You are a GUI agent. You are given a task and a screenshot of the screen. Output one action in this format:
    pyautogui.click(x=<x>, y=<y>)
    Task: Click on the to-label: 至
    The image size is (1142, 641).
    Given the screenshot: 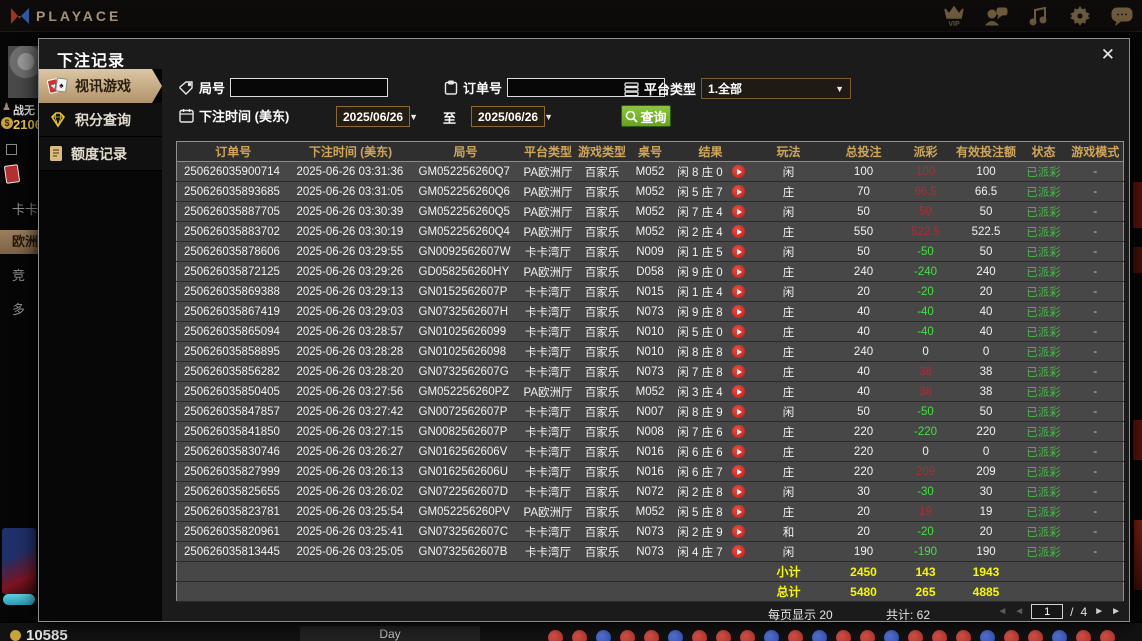 What is the action you would take?
    pyautogui.click(x=450, y=118)
    